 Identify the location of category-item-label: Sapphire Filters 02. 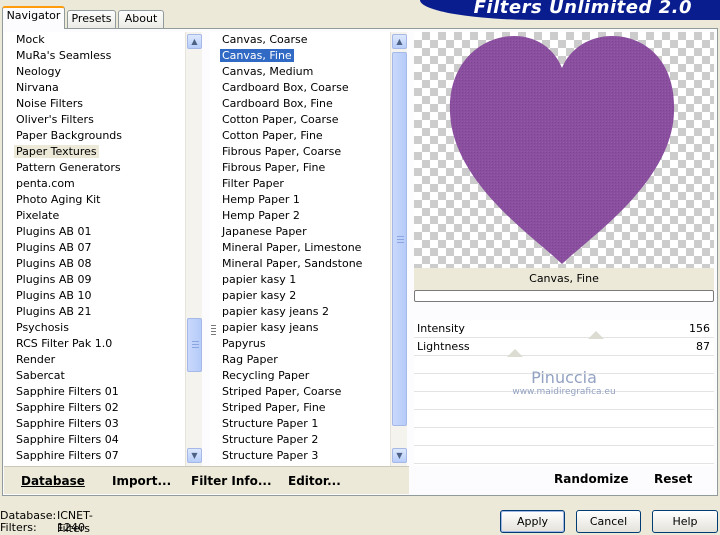
(67, 407).